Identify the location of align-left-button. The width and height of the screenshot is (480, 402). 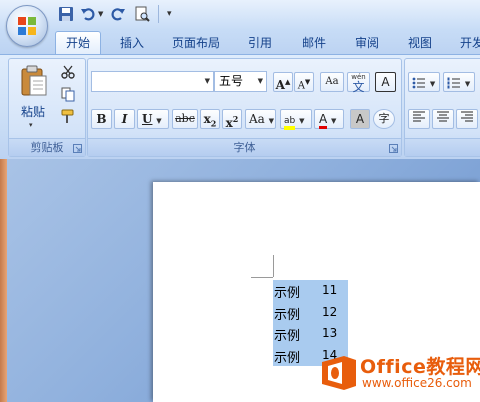
(419, 119).